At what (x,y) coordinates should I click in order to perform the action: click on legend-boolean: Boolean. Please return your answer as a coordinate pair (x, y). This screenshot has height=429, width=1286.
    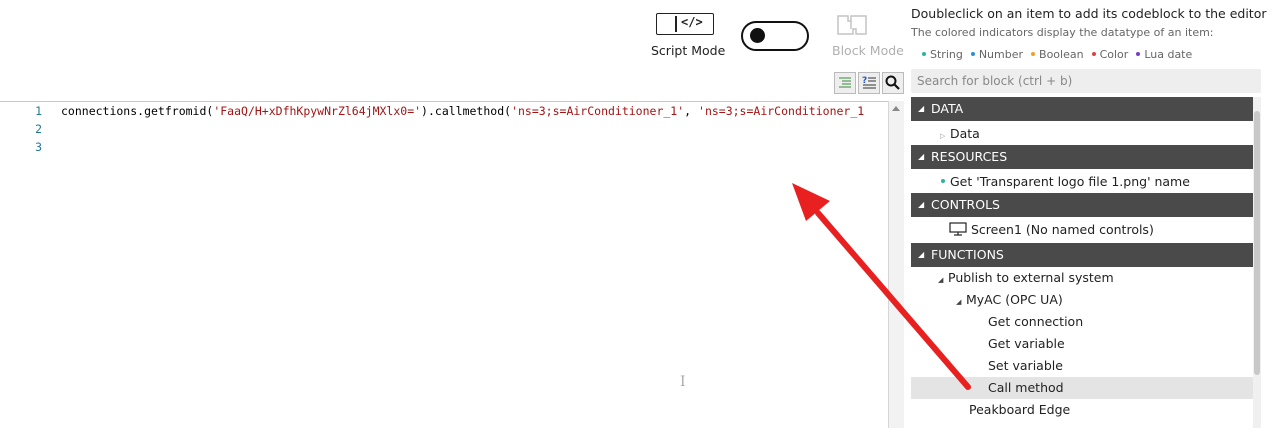
    Looking at the image, I should click on (1057, 54).